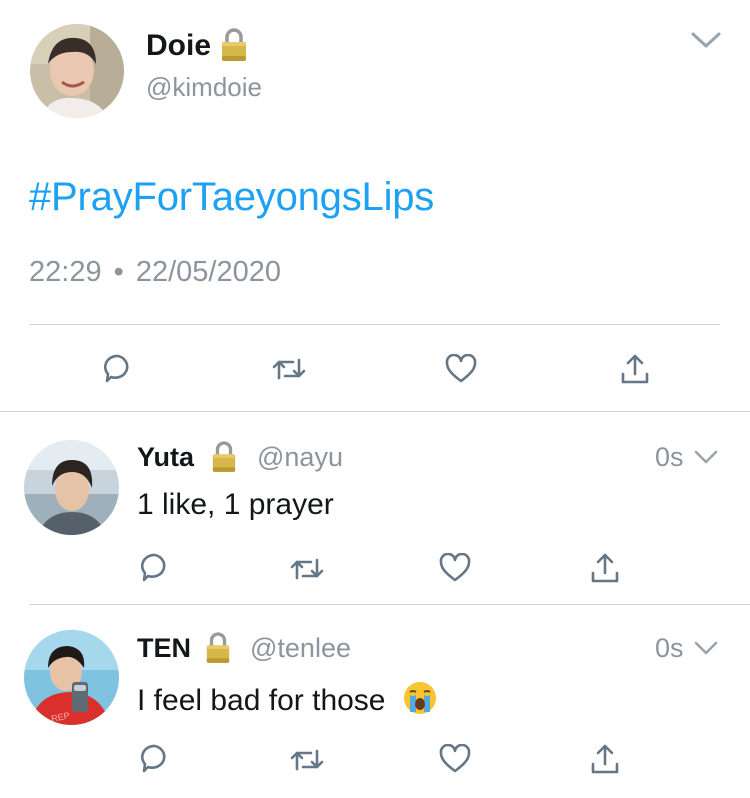 The width and height of the screenshot is (750, 798). I want to click on reply-author-name: Yuta, so click(165, 457).